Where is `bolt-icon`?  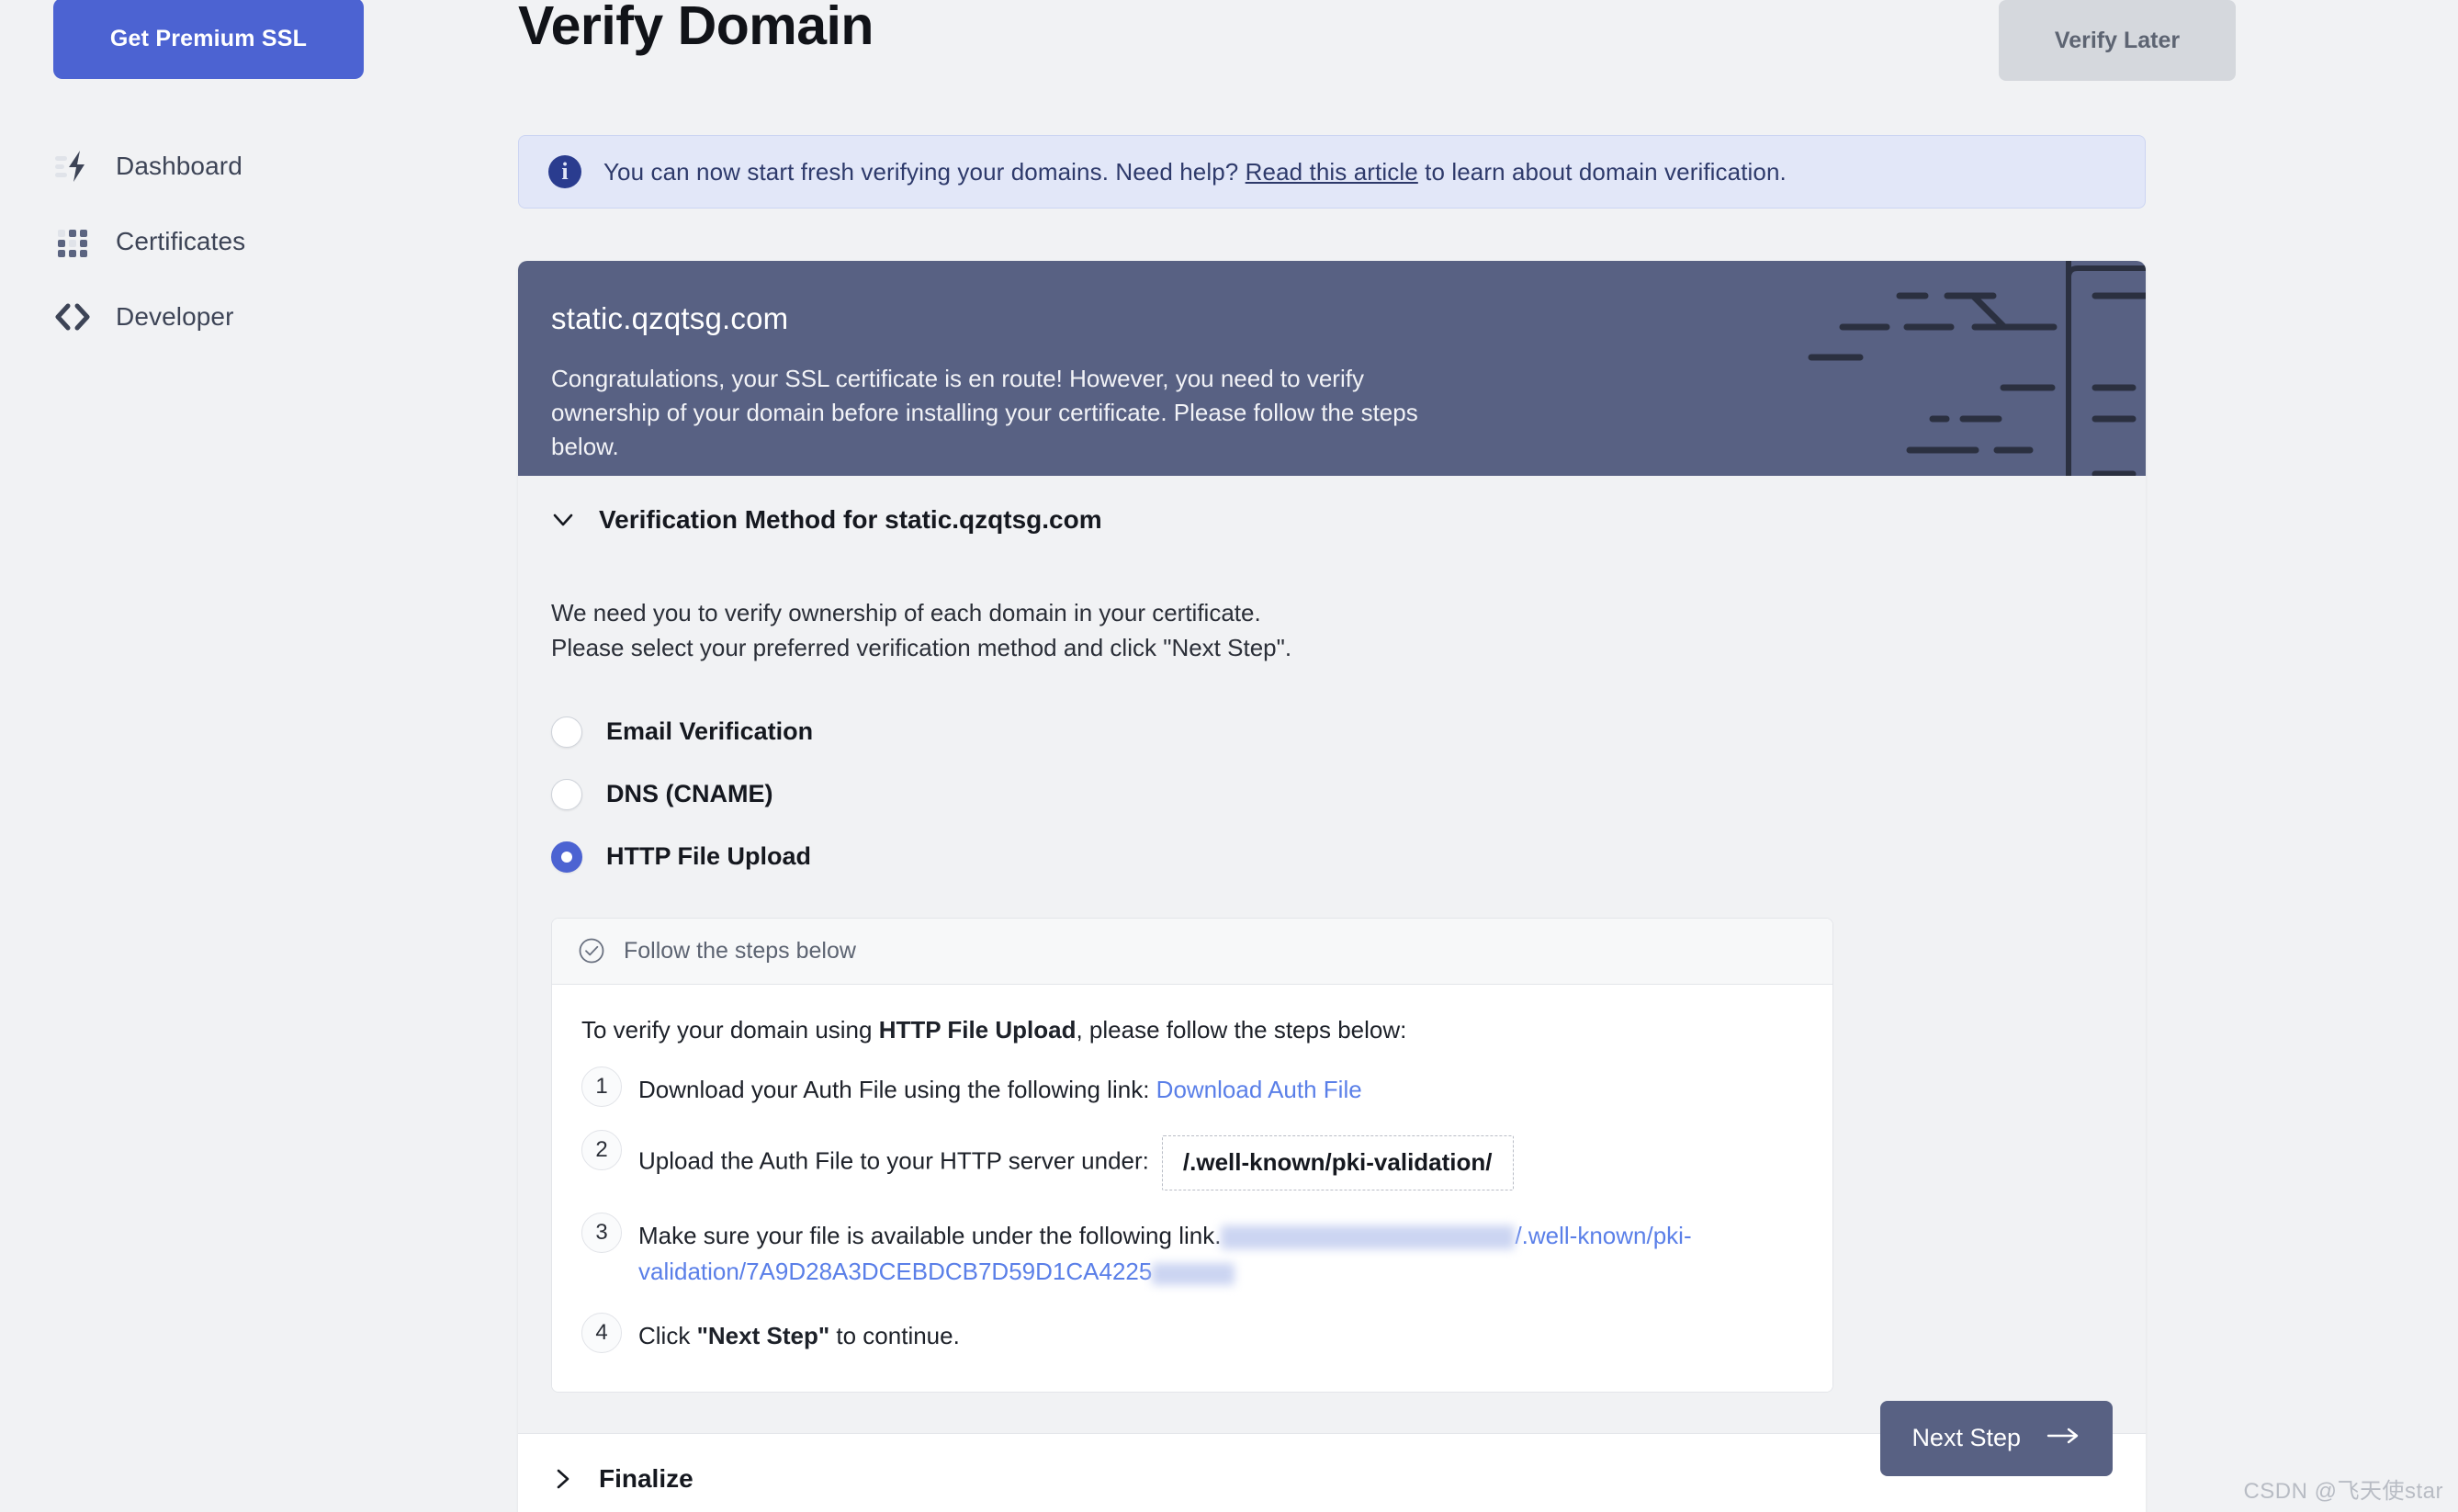 bolt-icon is located at coordinates (72, 166).